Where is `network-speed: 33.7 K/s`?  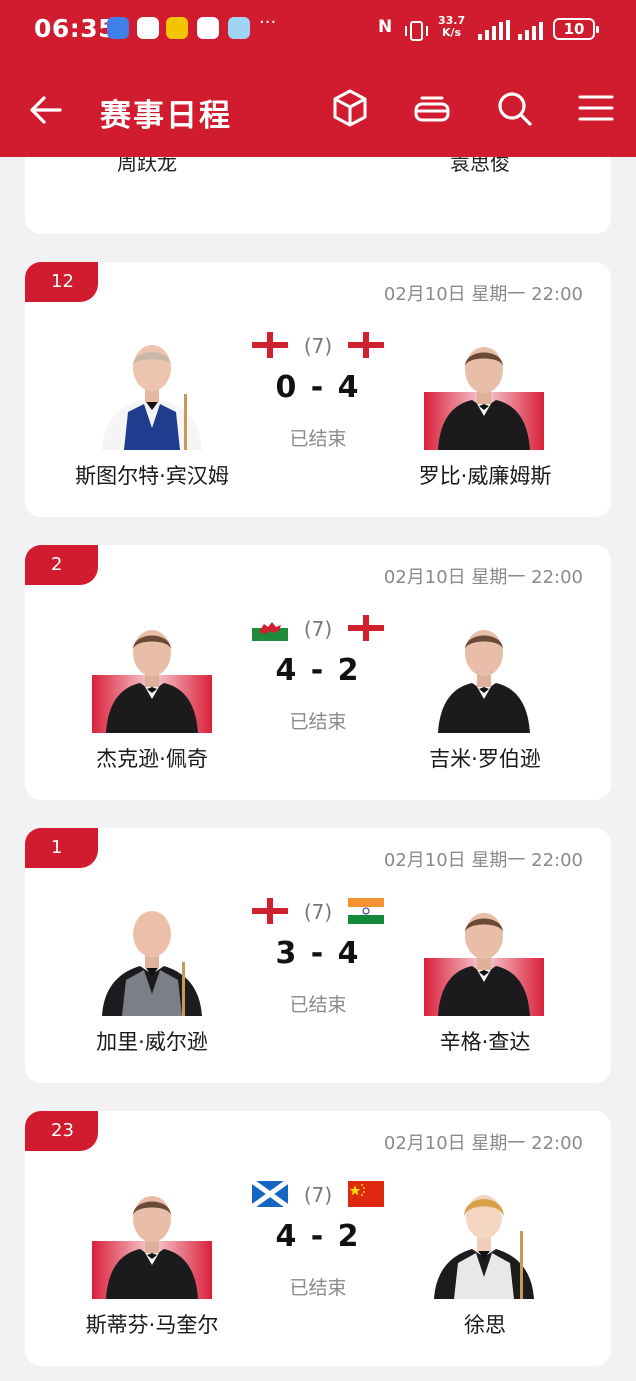
network-speed: 33.7 K/s is located at coordinates (451, 27).